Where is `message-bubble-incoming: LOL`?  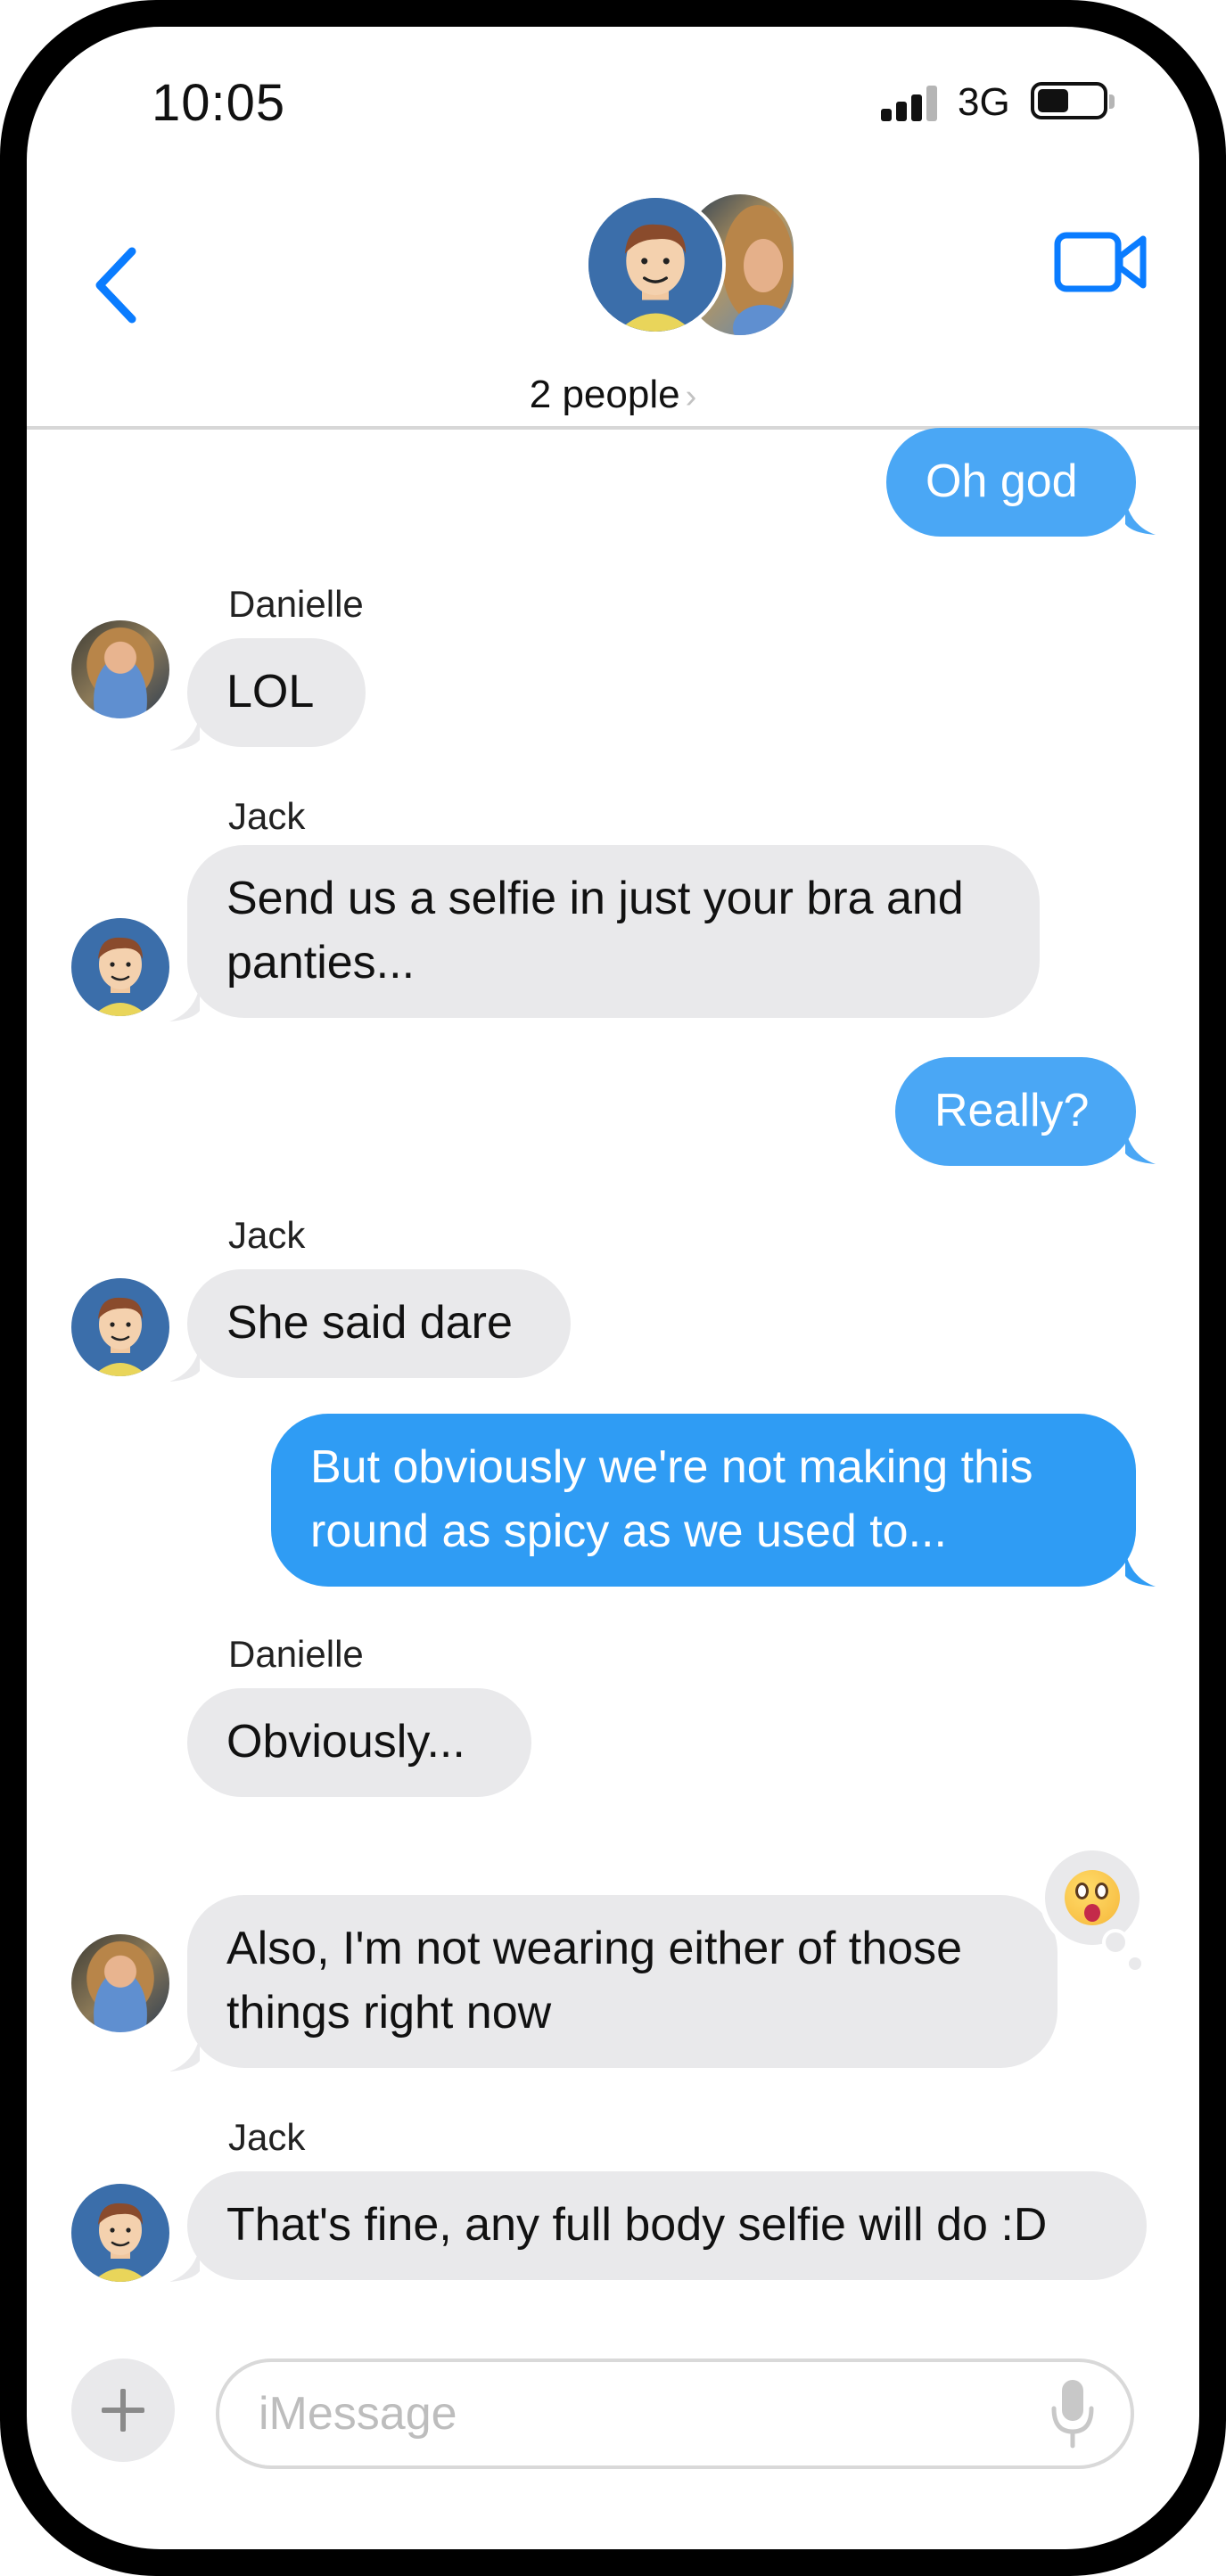 message-bubble-incoming: LOL is located at coordinates (276, 692).